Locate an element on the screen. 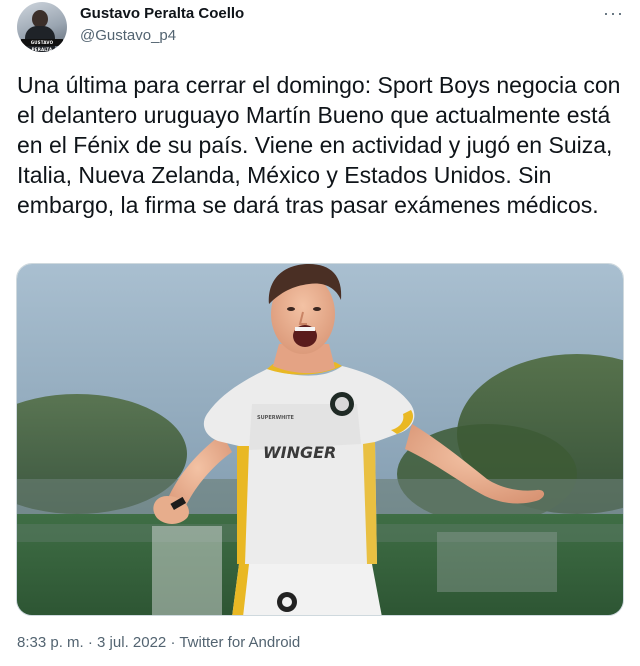 The width and height of the screenshot is (640, 666). tweet-date-link: 3 jul. 2022 is located at coordinates (131, 642).